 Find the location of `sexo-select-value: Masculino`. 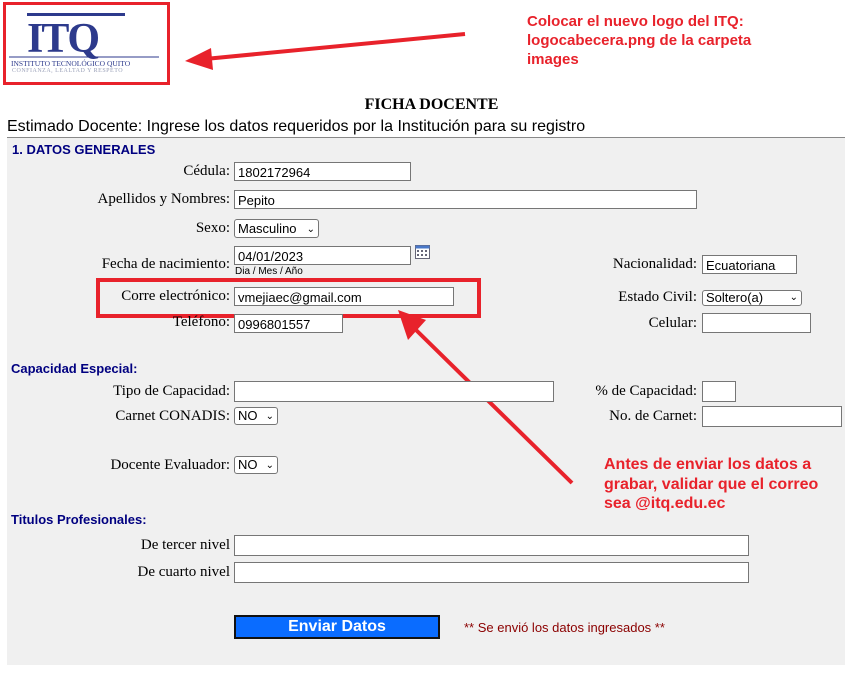

sexo-select-value: Masculino is located at coordinates (267, 228).